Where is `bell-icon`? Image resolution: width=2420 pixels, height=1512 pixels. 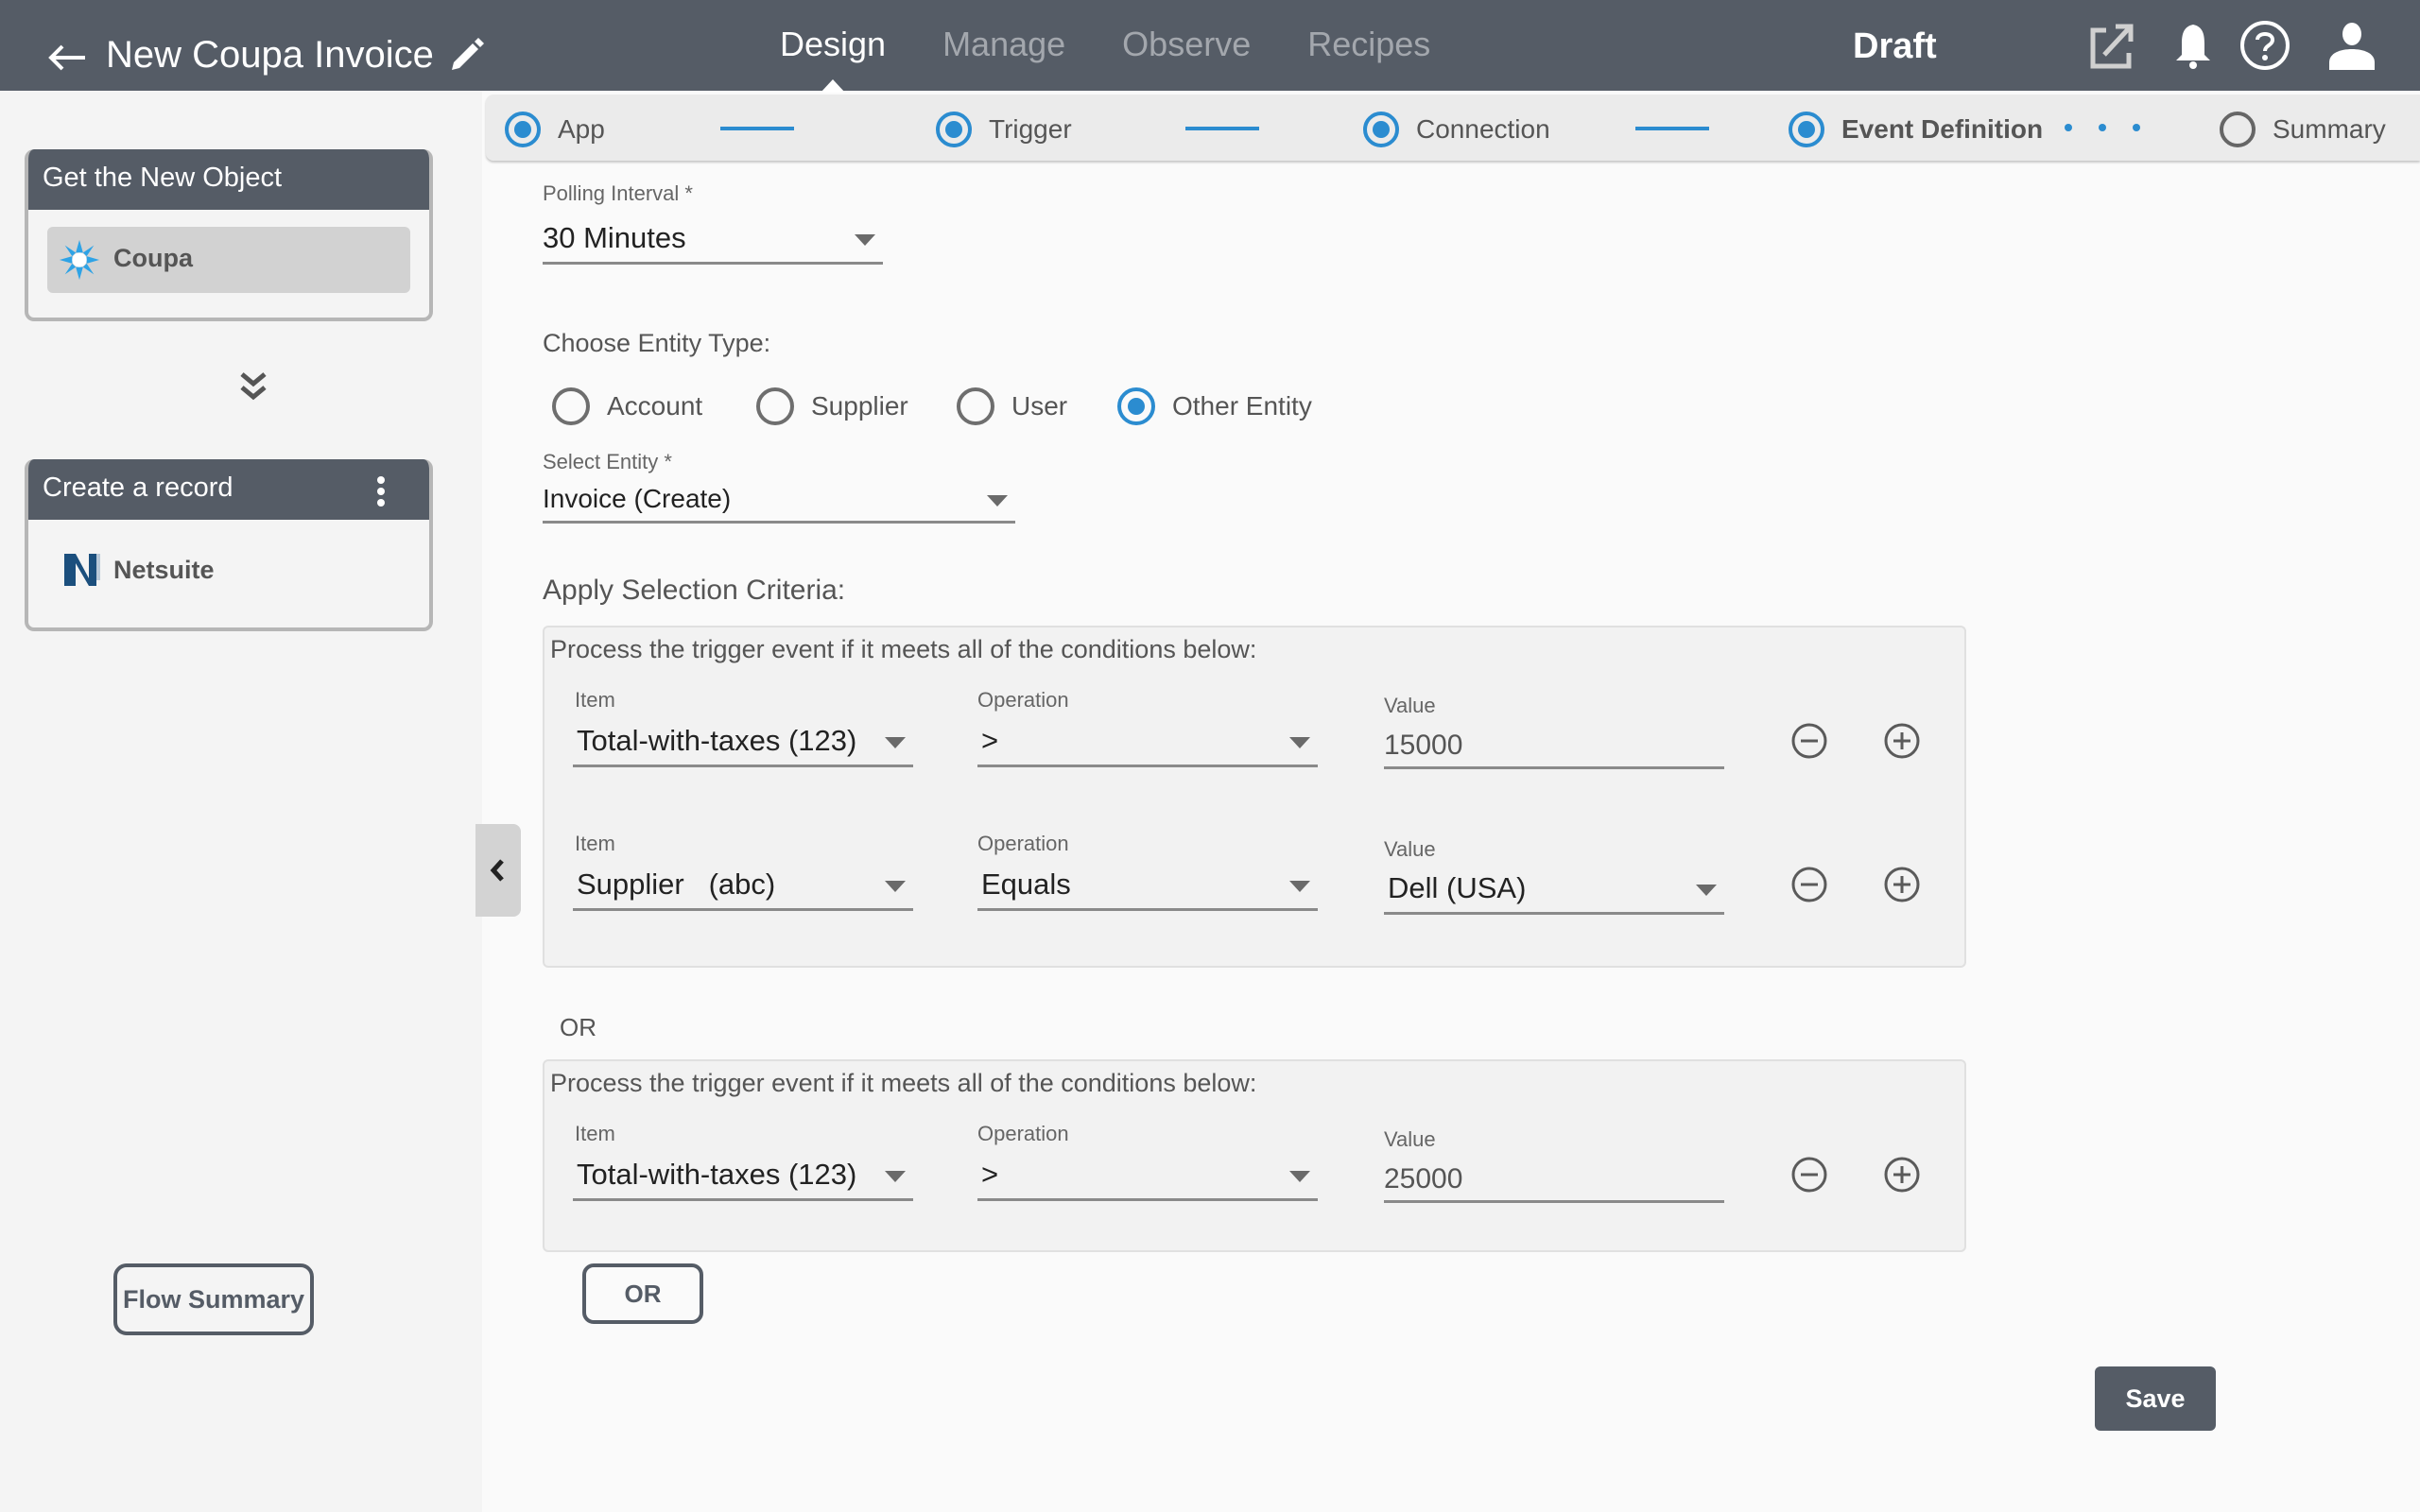
bell-icon is located at coordinates (2193, 45).